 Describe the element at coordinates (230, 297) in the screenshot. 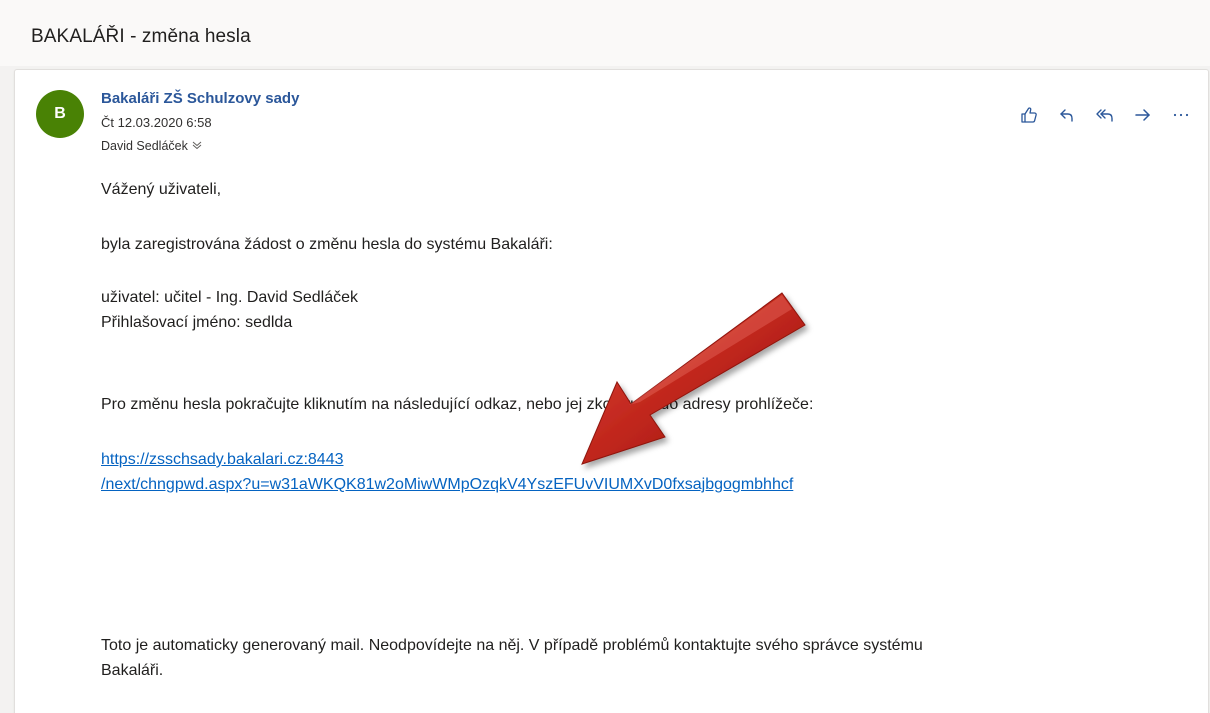

I see `user-line: uživatel: učitel - Ing. David Sedláček` at that location.